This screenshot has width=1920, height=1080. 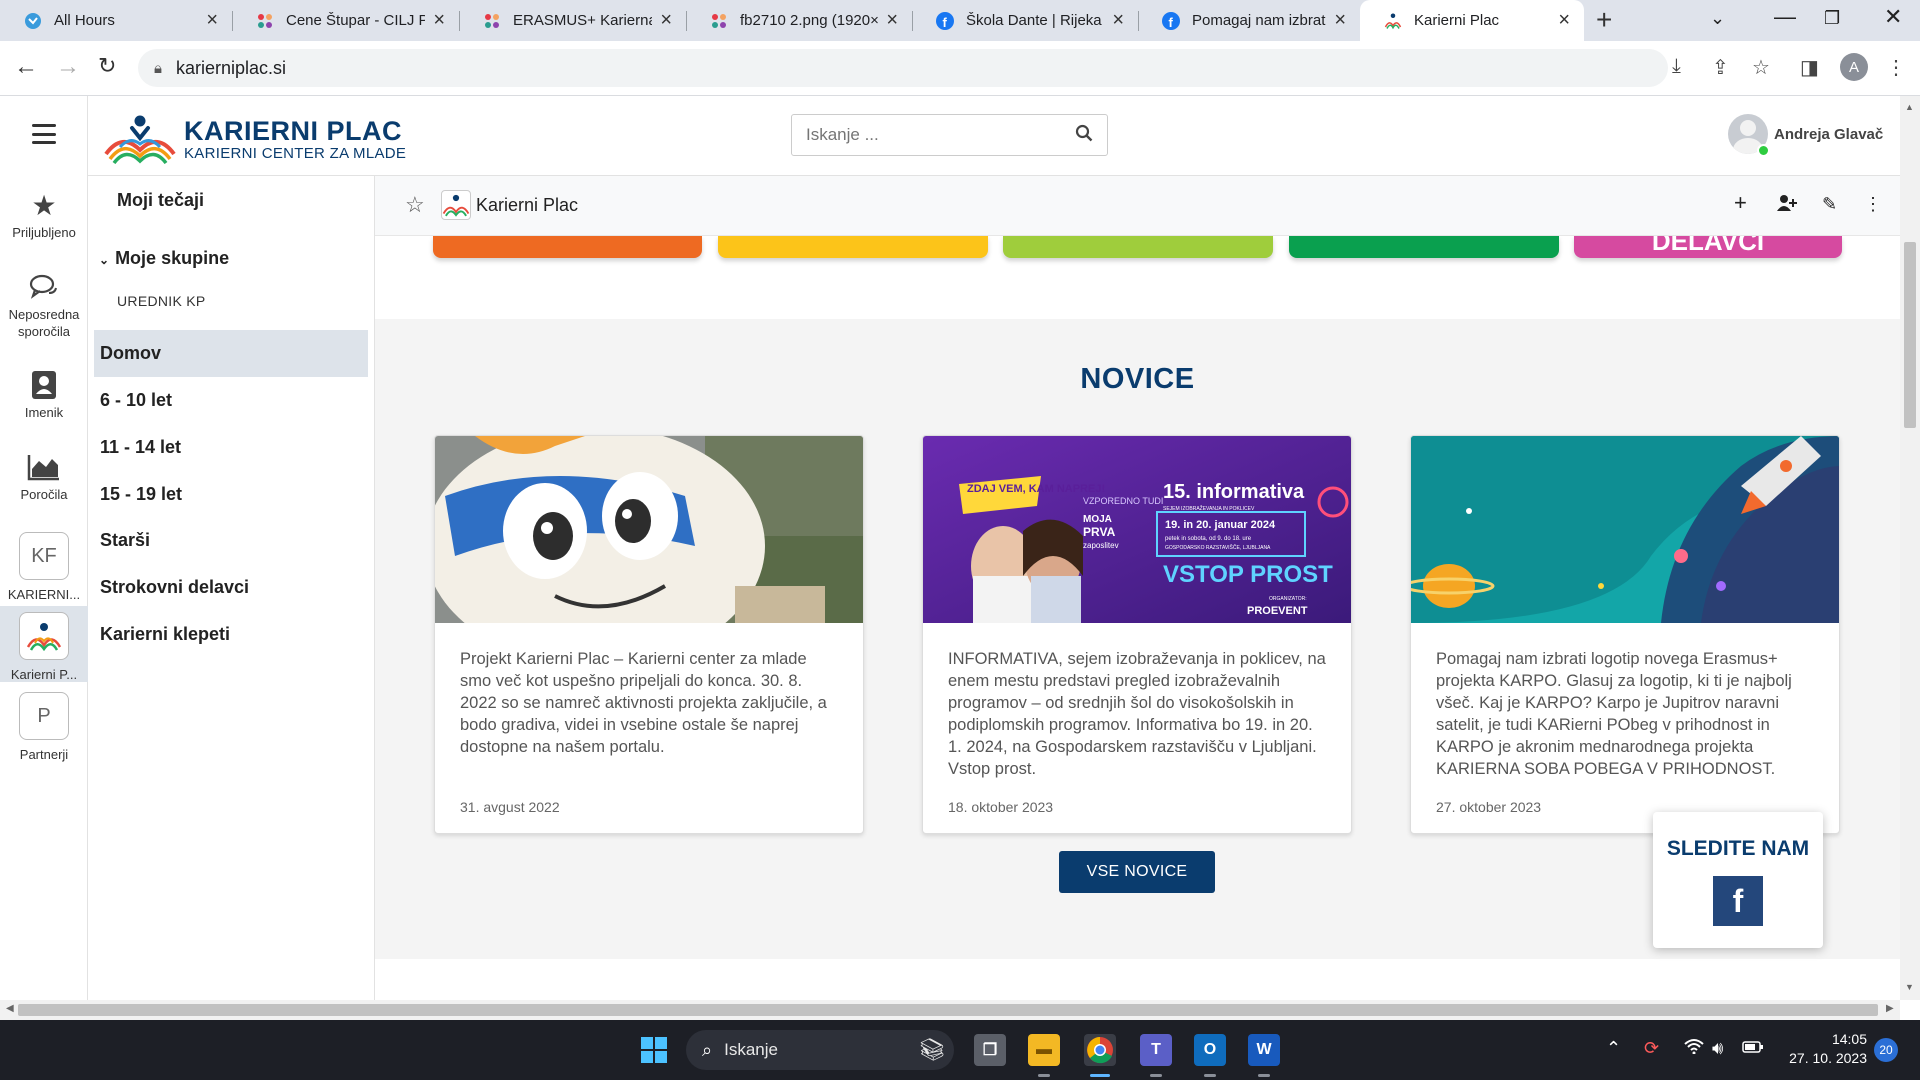 I want to click on scroll-down-arrow-icon: ▼, so click(x=1909, y=987).